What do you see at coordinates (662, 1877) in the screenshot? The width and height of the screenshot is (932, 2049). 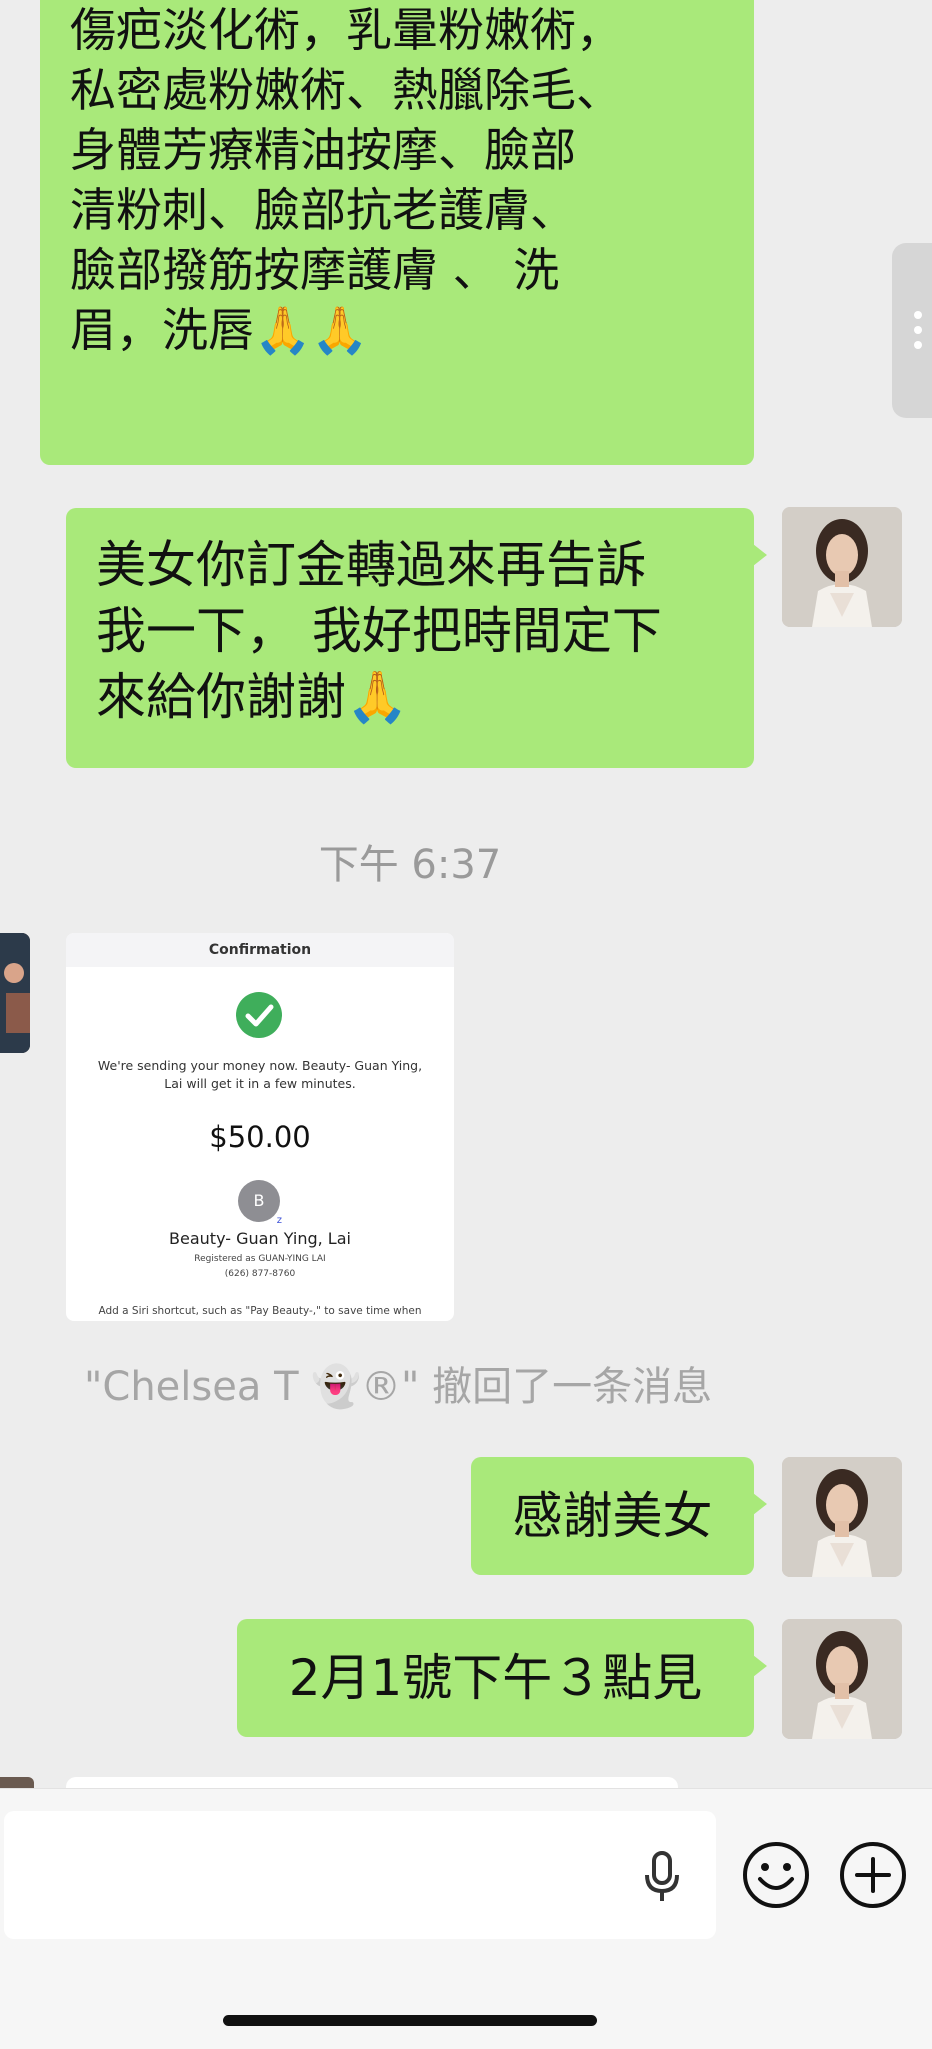 I see `microphone-icon` at bounding box center [662, 1877].